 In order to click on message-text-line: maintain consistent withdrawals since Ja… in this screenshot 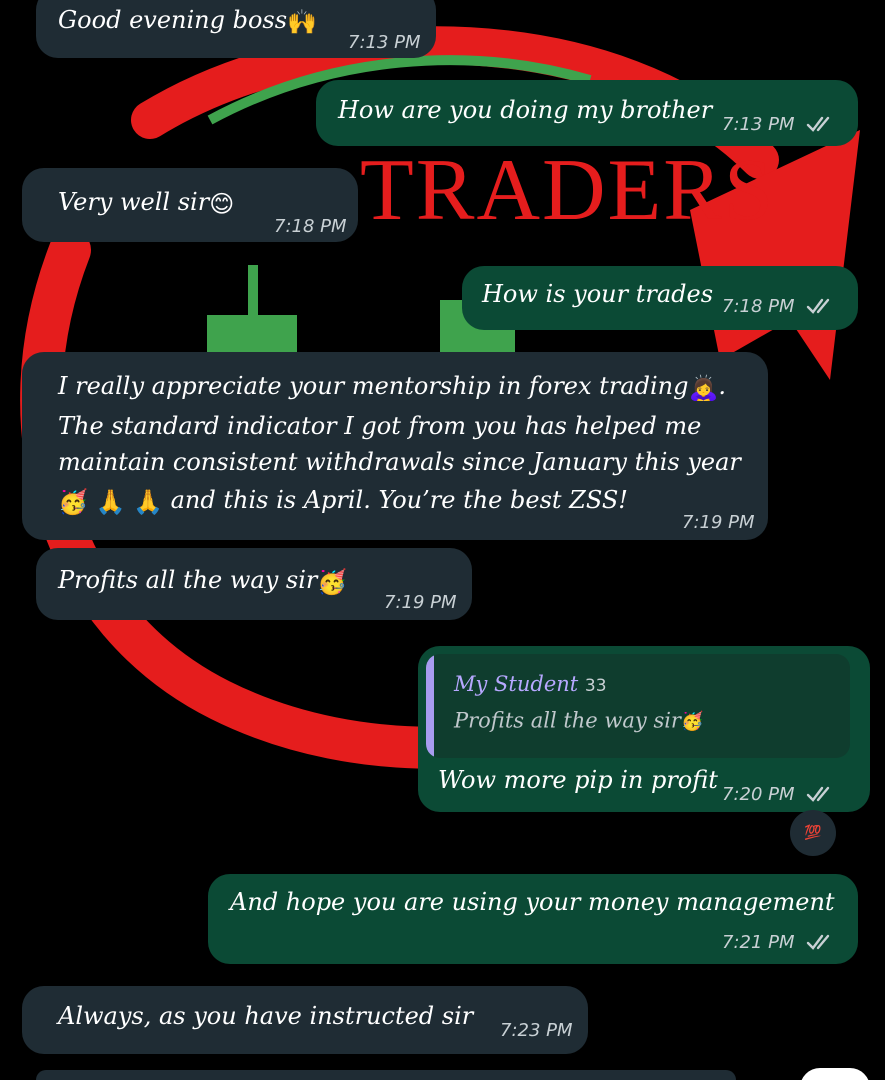, I will do `click(399, 462)`.